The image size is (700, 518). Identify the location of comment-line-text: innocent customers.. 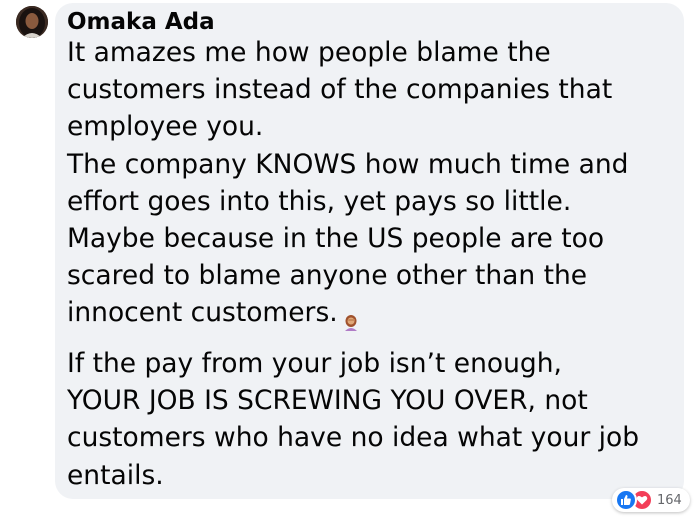
(202, 313).